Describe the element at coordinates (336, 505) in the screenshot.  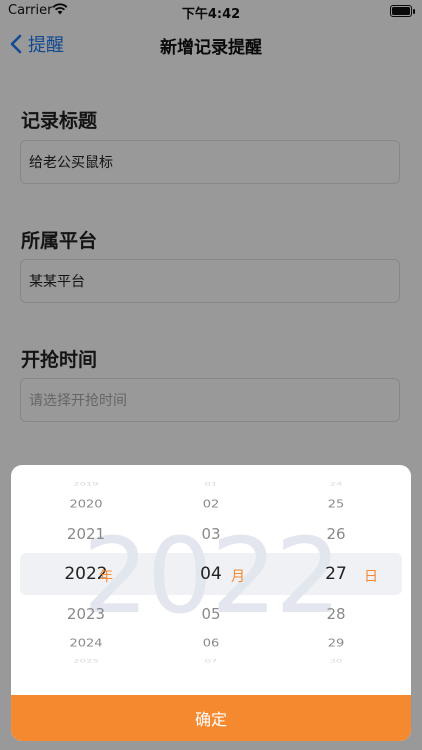
I see `day-option: 25` at that location.